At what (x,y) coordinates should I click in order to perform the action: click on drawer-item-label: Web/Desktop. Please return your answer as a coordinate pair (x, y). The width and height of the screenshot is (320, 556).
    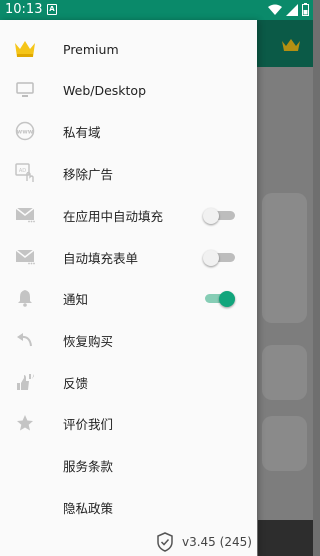
    Looking at the image, I should click on (105, 90).